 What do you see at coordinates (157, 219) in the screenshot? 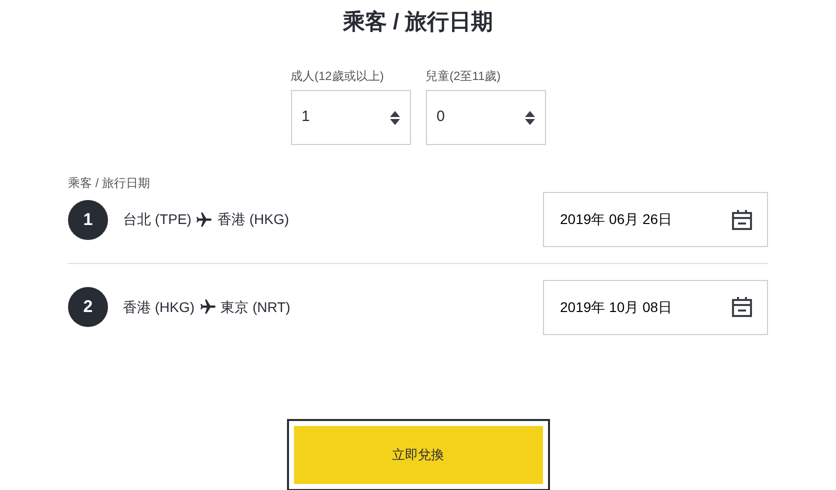
I see `origin-text: 台北 (TPE)` at bounding box center [157, 219].